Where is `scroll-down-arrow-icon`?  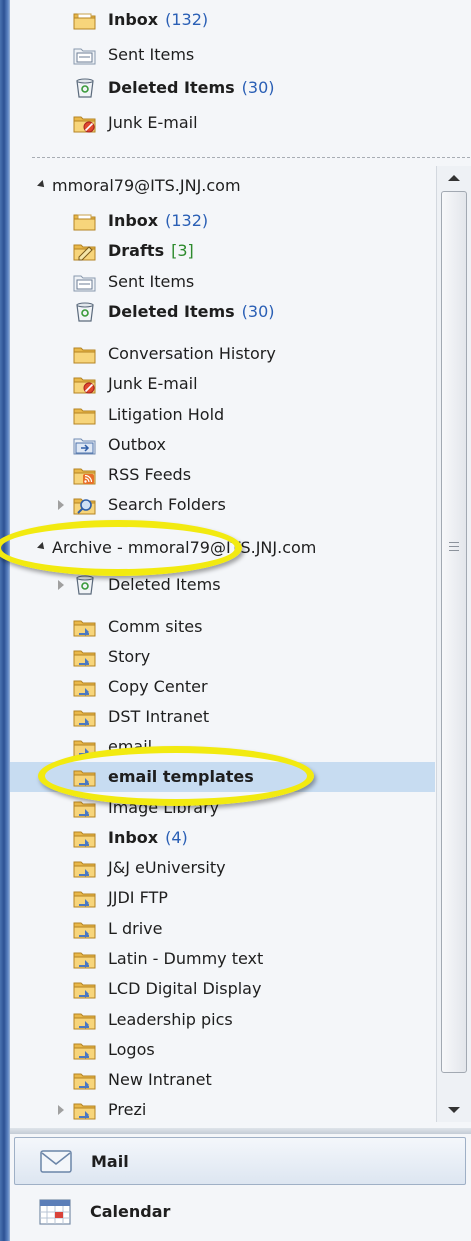
scroll-down-arrow-icon is located at coordinates (454, 1110).